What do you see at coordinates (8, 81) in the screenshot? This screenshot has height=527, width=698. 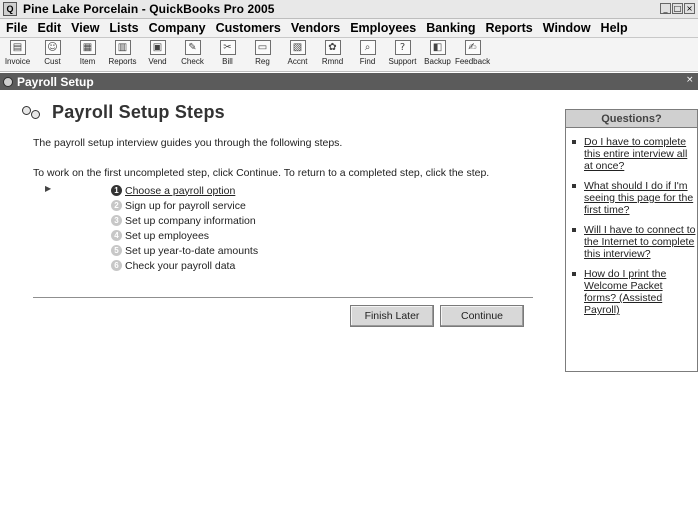 I see `payroll-setup-icon` at bounding box center [8, 81].